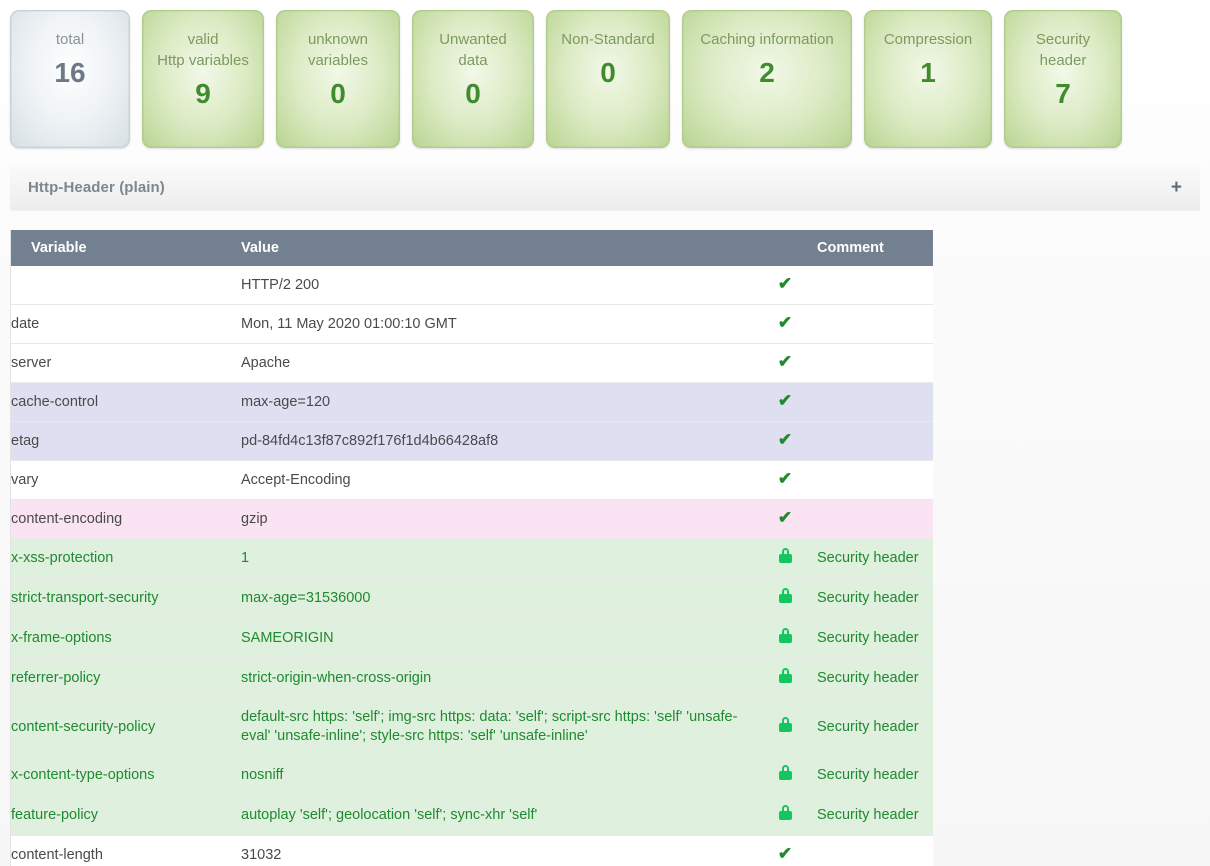 This screenshot has width=1210, height=866. Describe the element at coordinates (605, 187) in the screenshot. I see `http-header-section-bar: Http-Header (plain) +` at that location.